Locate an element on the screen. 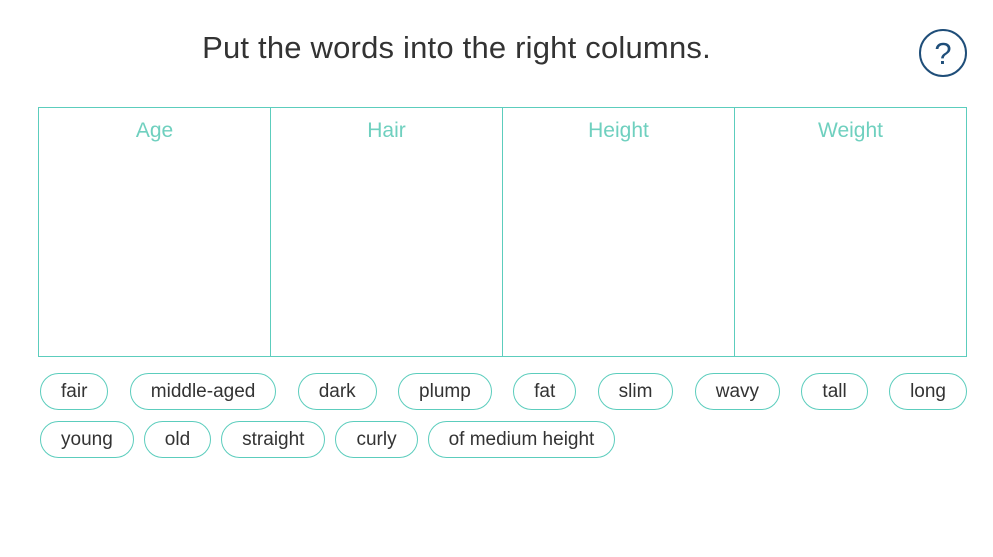 This screenshot has width=993, height=557. word-chip-dark: dark is located at coordinates (337, 391).